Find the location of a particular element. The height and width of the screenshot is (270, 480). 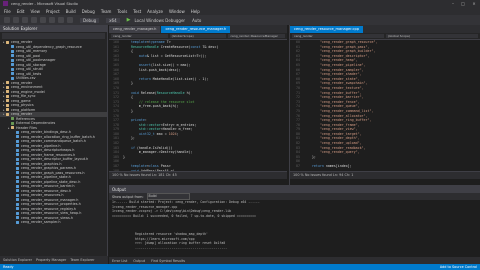

editor-left-status: 100 % No issues found Ln: 181 Ch: 45 is located at coordinates (198, 175).